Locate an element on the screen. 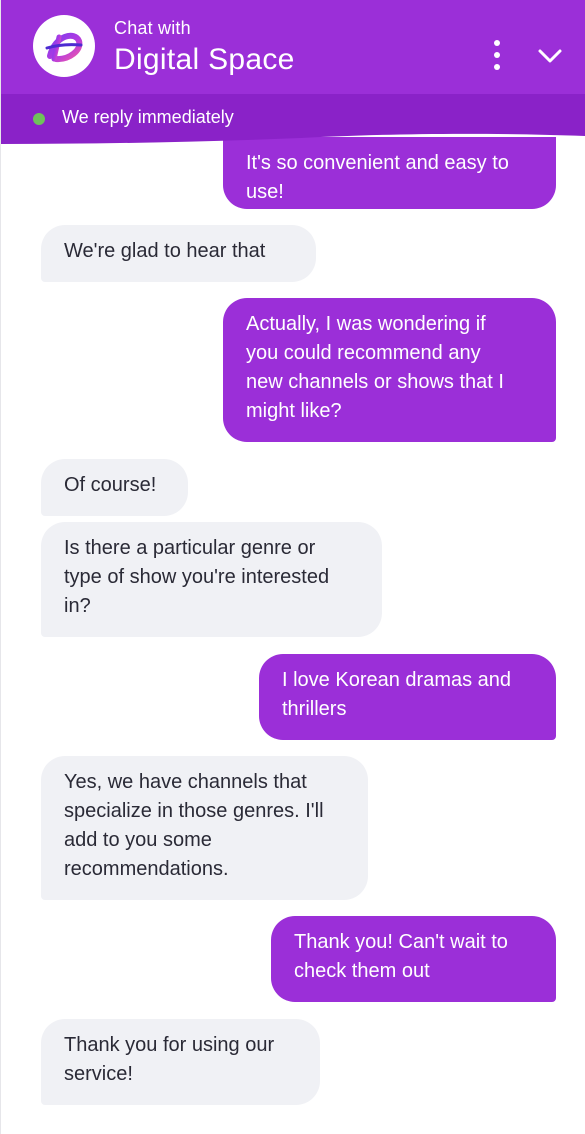  agent-message: Thank you for using our service! is located at coordinates (180, 1062).